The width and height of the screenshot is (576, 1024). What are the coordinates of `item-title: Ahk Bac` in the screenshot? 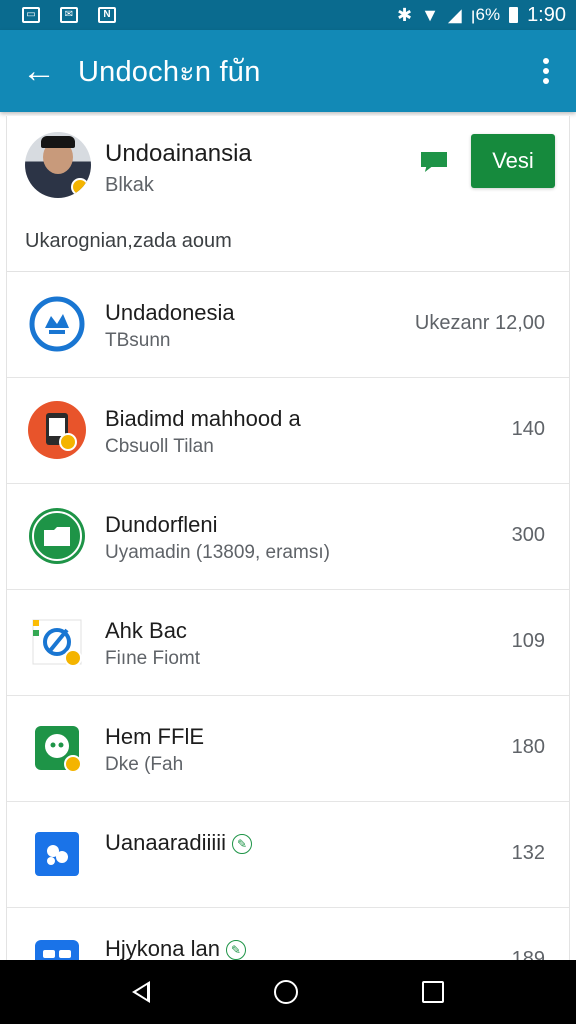 It's located at (146, 630).